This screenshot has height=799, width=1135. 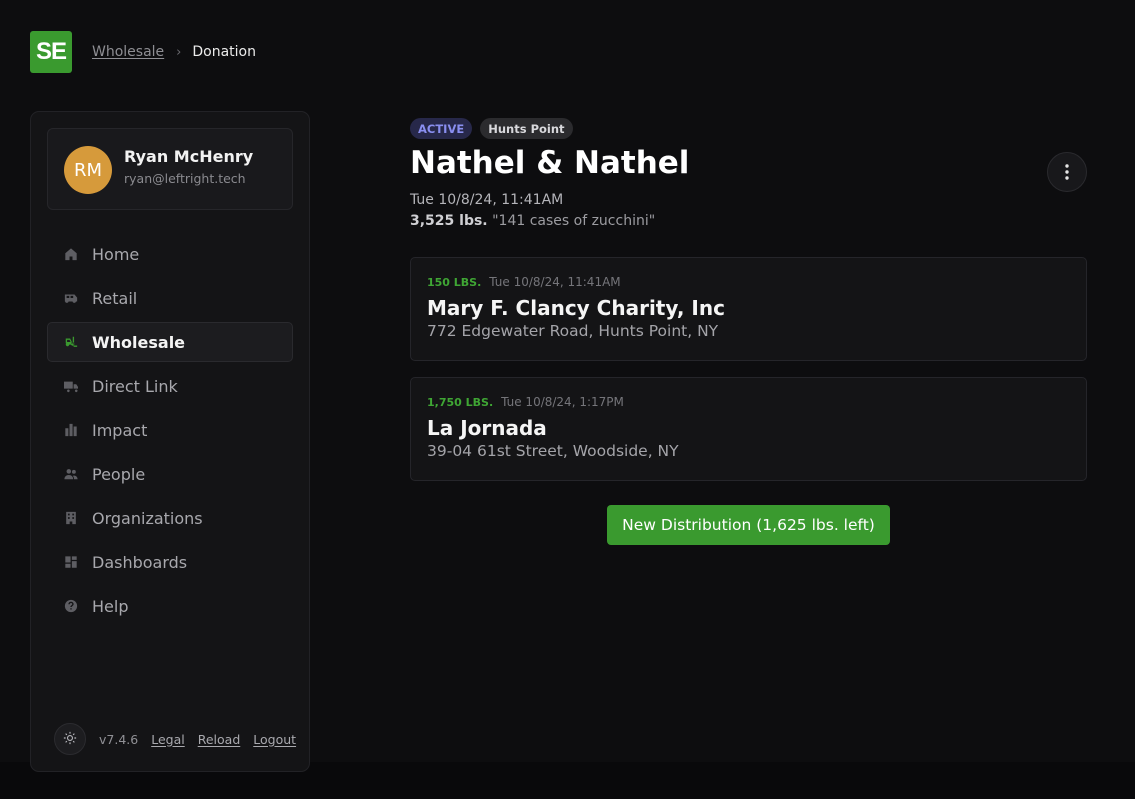 I want to click on sidebar-item-label: Organizations, so click(x=147, y=518).